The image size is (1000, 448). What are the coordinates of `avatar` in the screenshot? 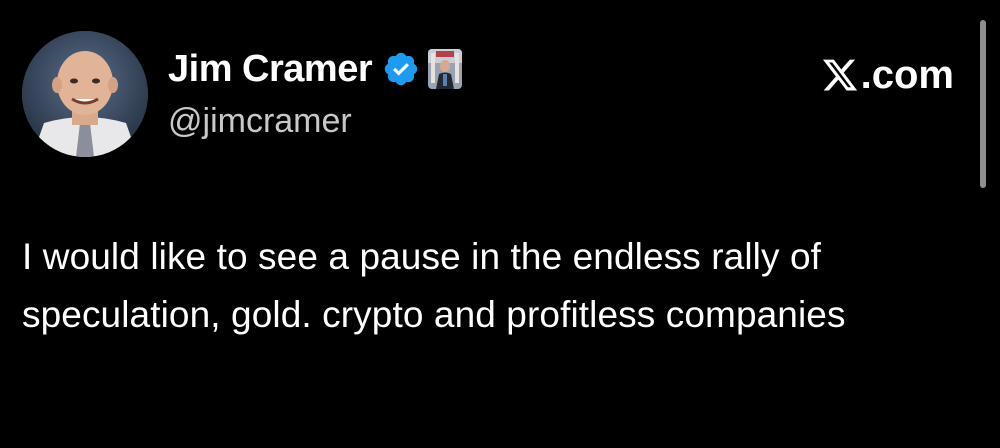 It's located at (85, 94).